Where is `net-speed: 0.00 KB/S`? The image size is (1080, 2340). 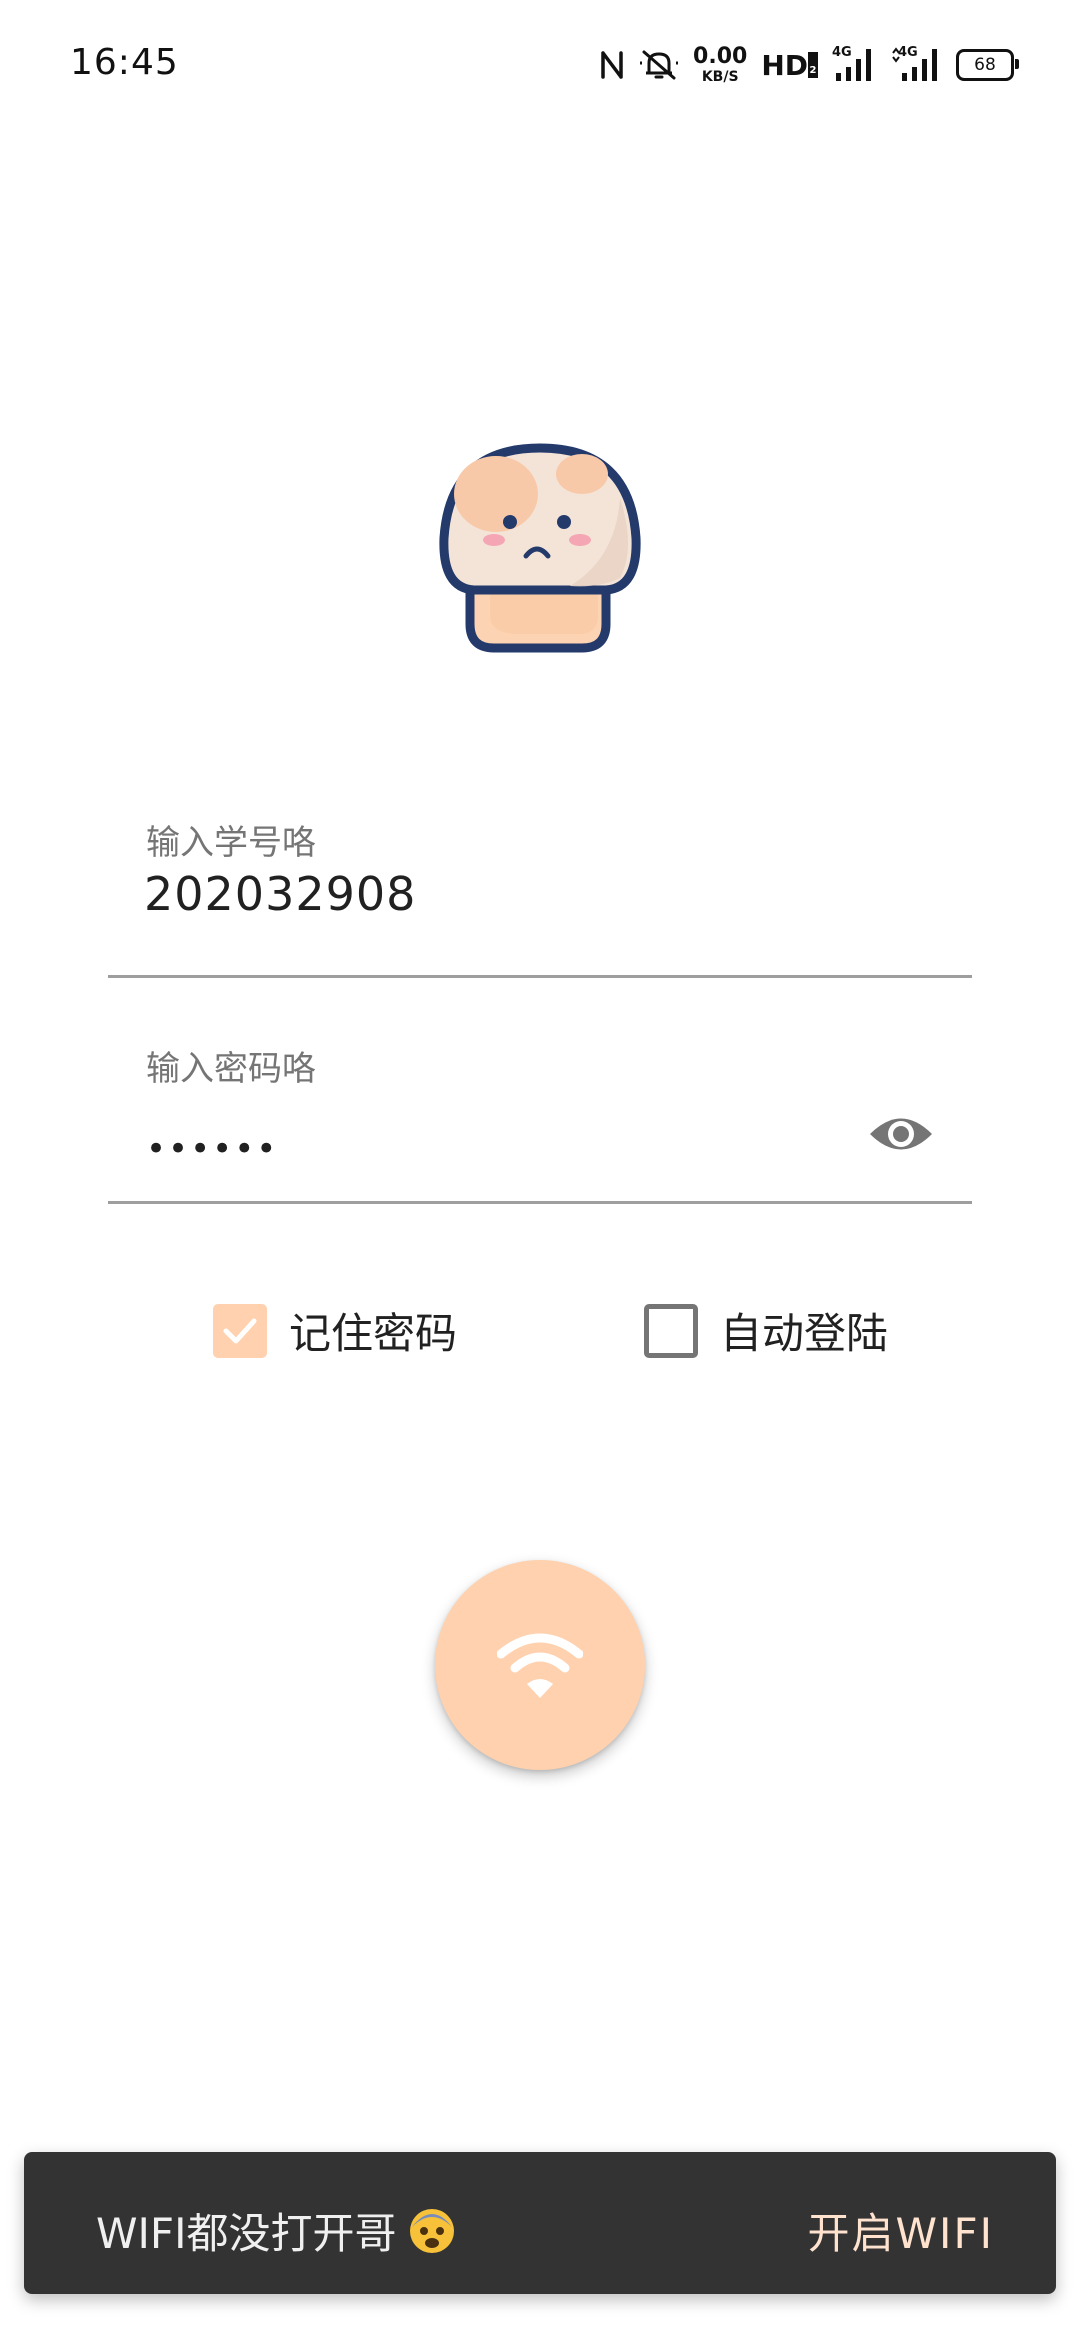 net-speed: 0.00 KB/S is located at coordinates (720, 64).